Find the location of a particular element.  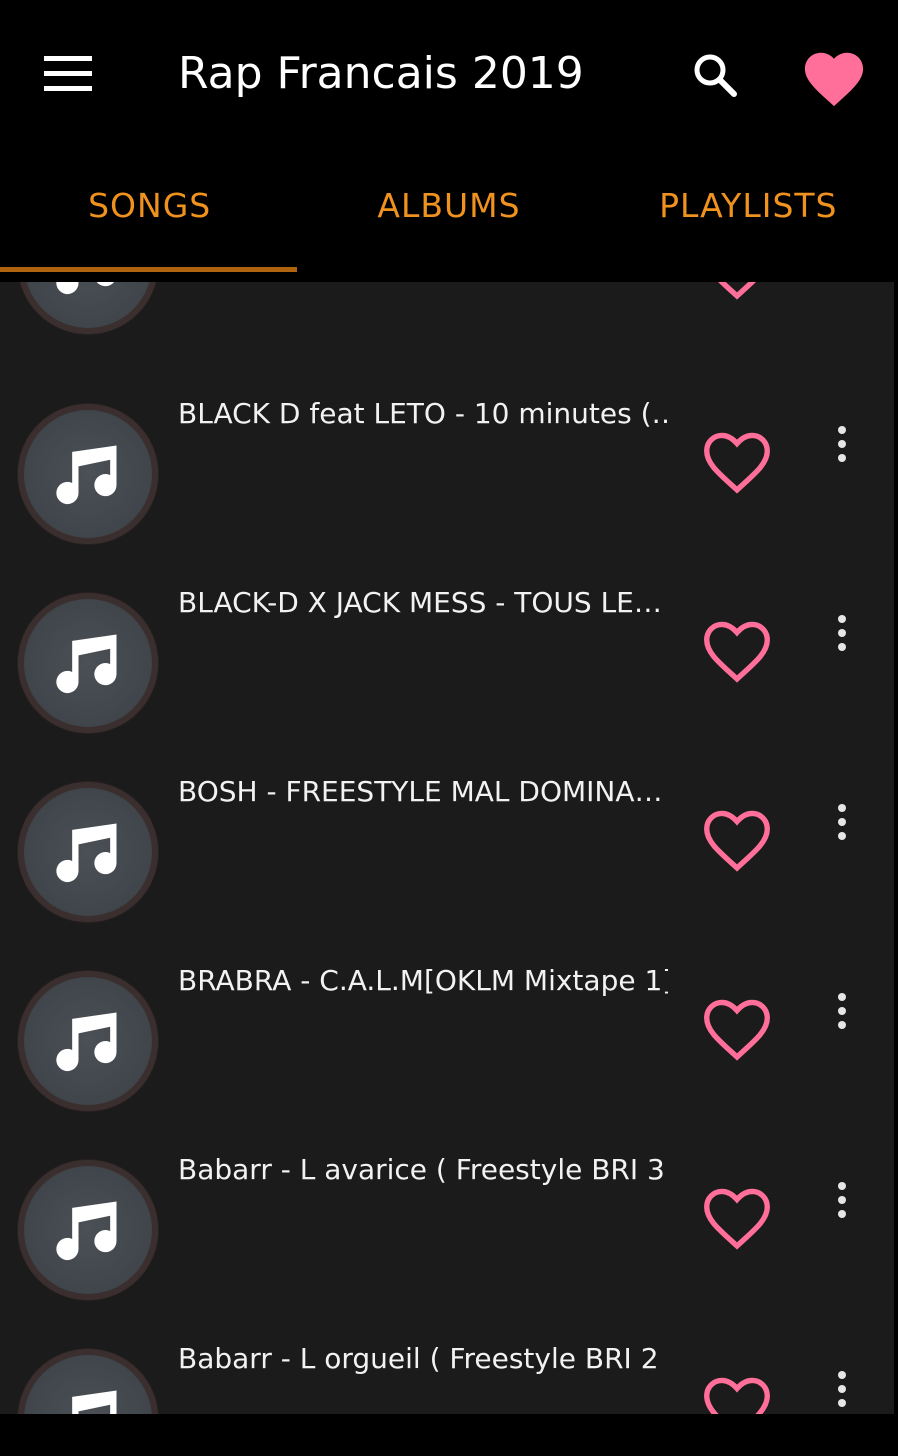

tab-playlists: PLAYLISTS is located at coordinates (748, 216).